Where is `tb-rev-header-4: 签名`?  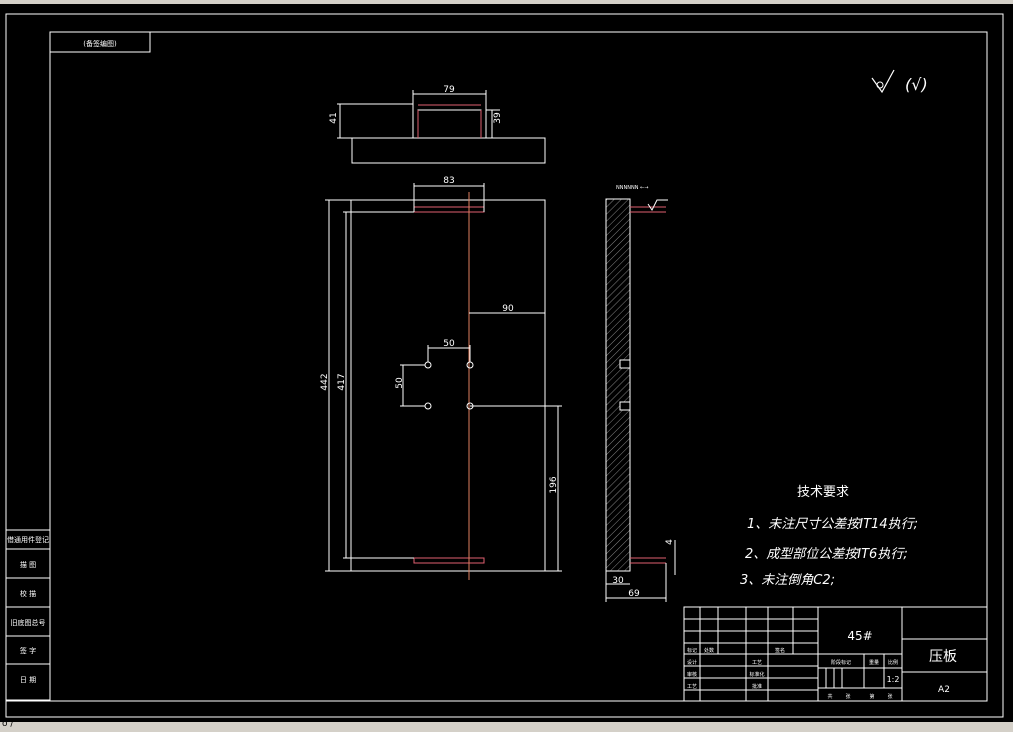 tb-rev-header-4: 签名 is located at coordinates (780, 650).